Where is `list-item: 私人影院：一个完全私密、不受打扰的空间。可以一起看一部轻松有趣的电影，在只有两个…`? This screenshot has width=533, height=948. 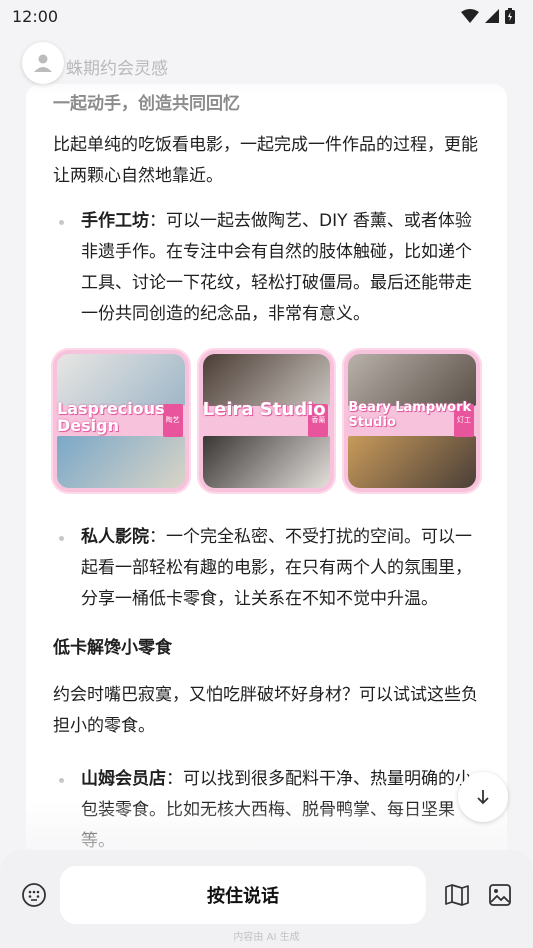 list-item: 私人影院：一个完全私密、不受打扰的空间。可以一起看一部轻松有趣的电影，在只有两个… is located at coordinates (266, 568).